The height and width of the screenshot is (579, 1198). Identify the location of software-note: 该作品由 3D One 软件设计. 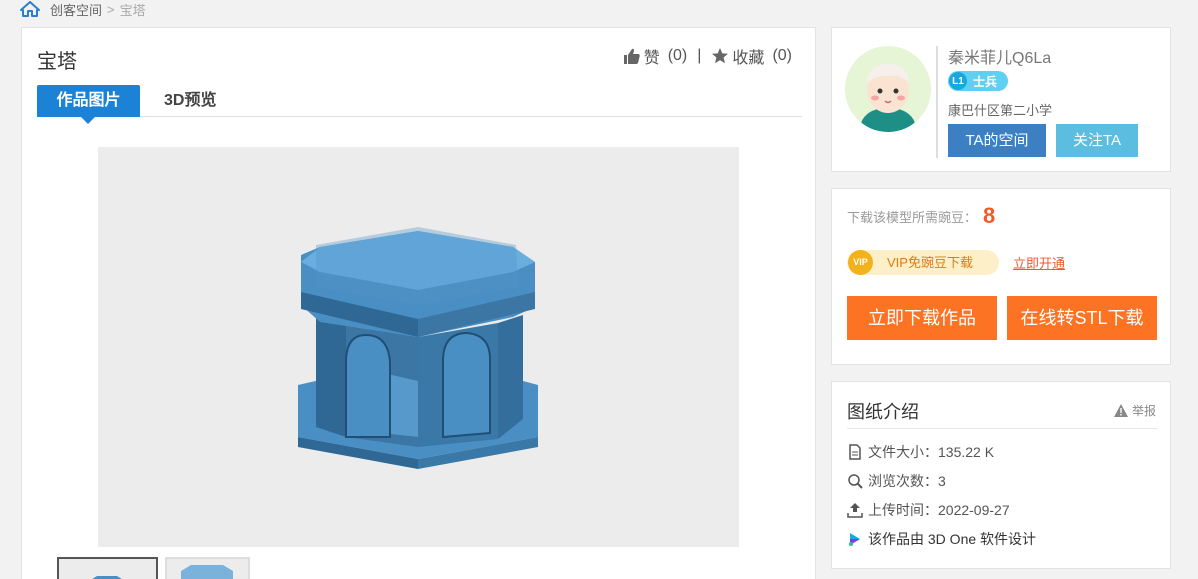
(952, 539).